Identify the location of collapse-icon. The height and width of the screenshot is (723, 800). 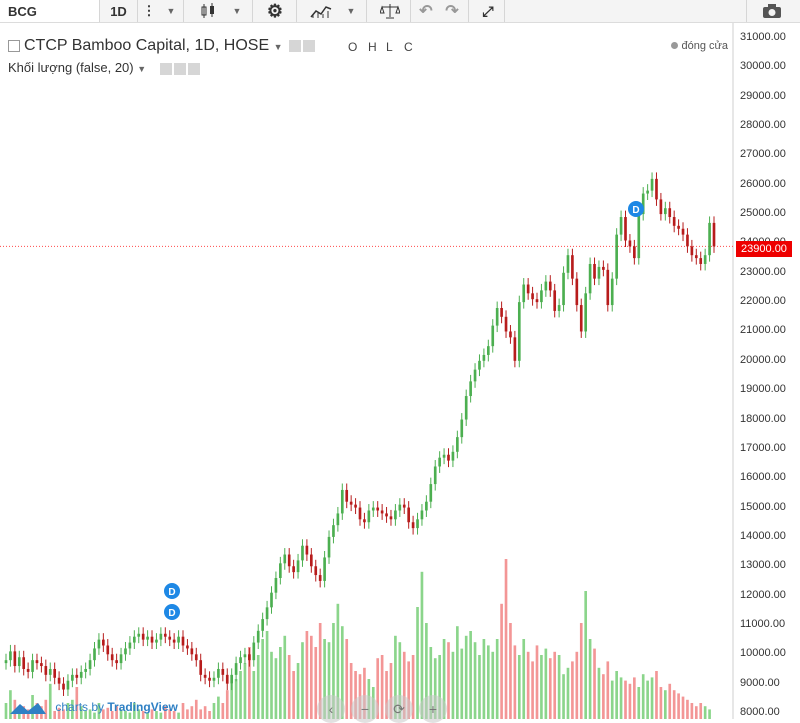
(14, 45).